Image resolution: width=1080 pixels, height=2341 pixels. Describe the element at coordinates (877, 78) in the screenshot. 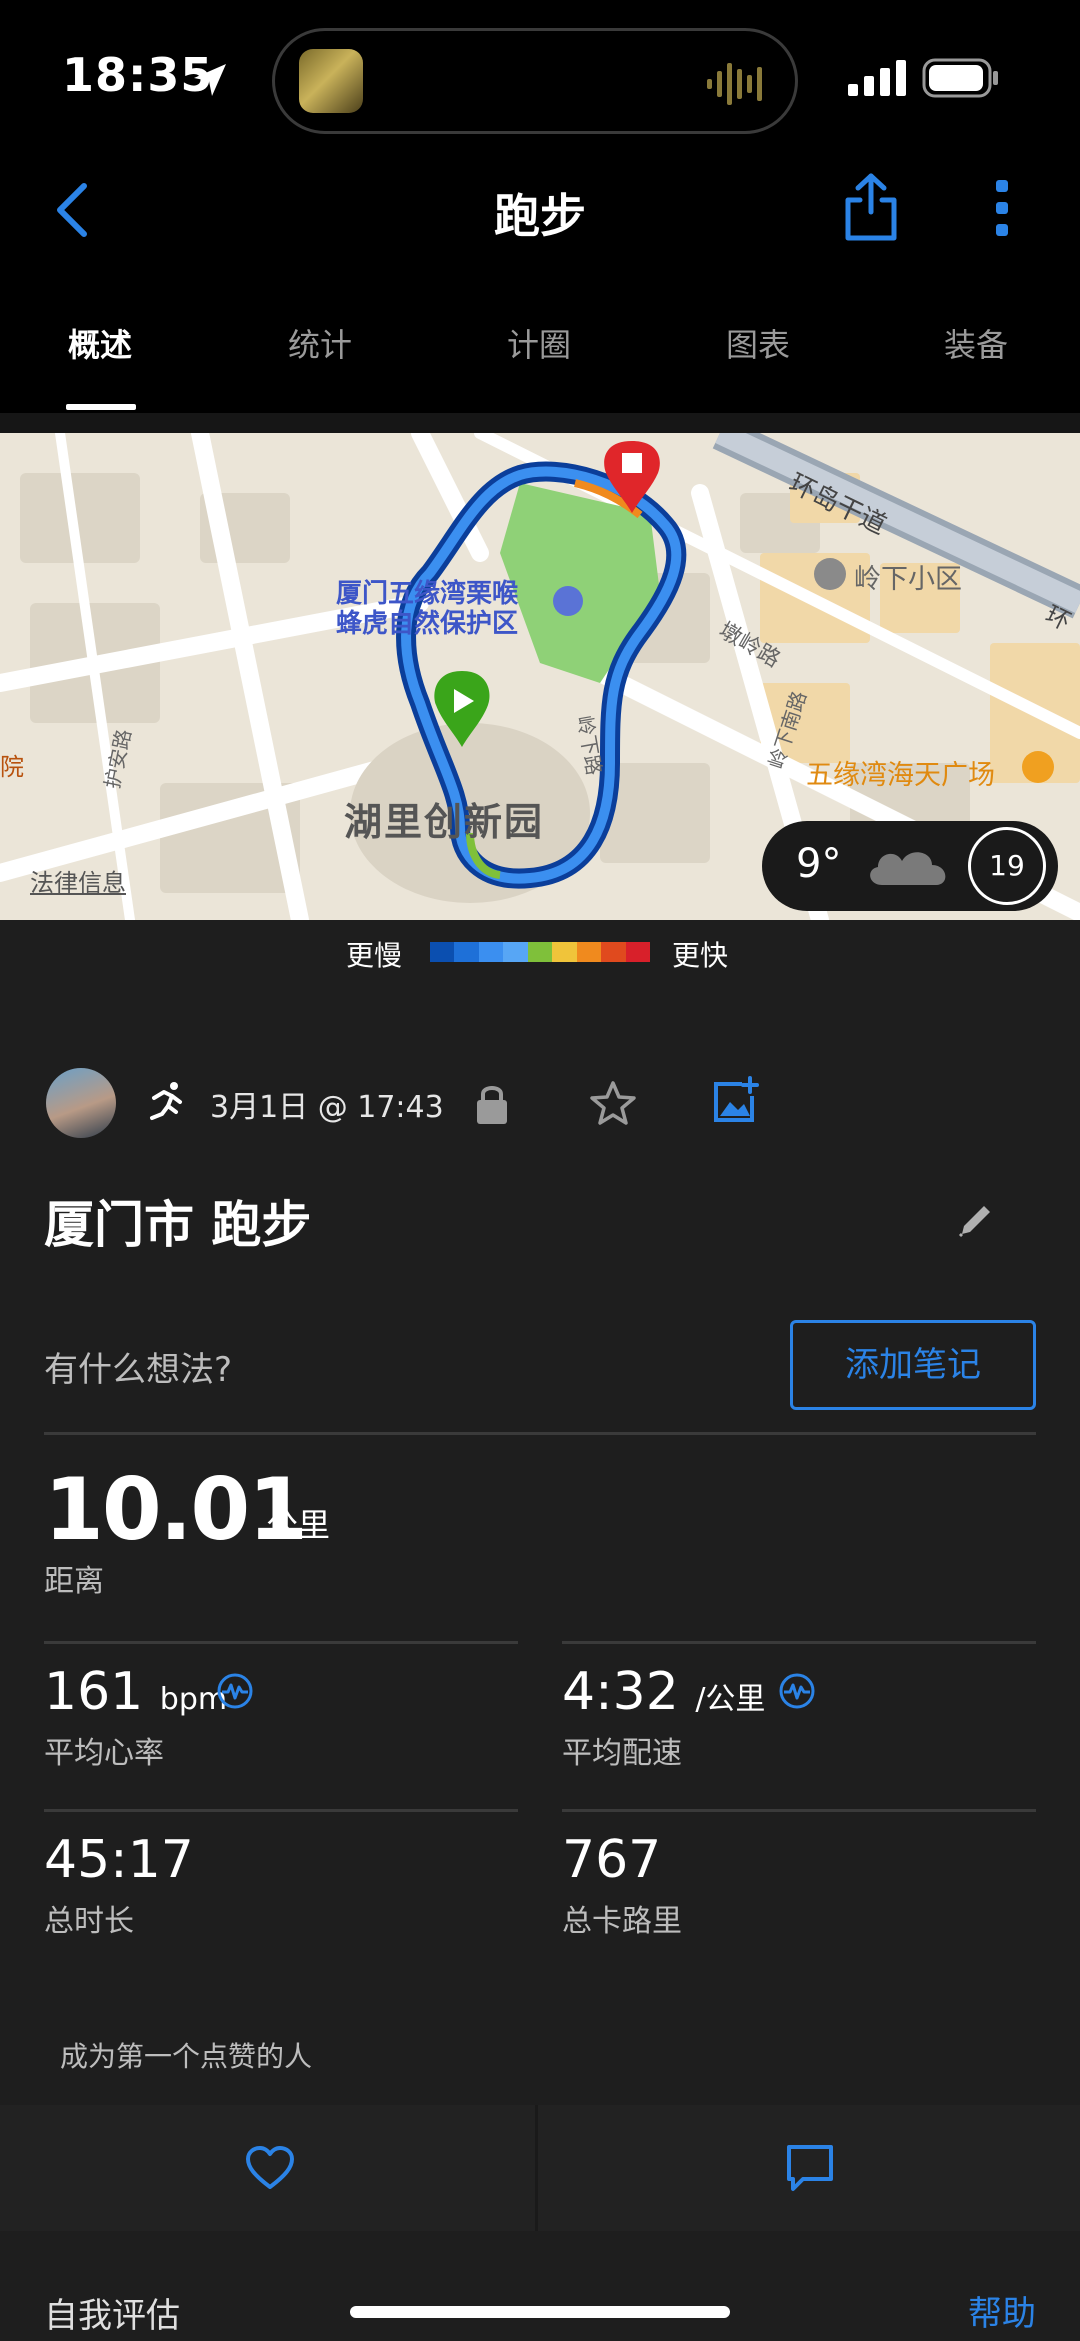

I see `cellular-signal-icon` at that location.